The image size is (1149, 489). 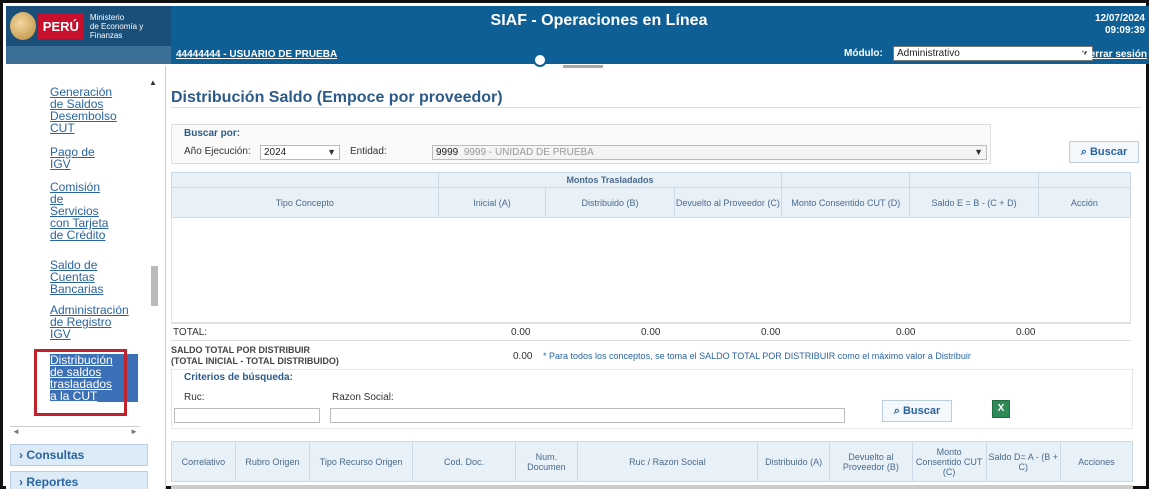 I want to click on menu-consultas: › Consultas, so click(x=79, y=455).